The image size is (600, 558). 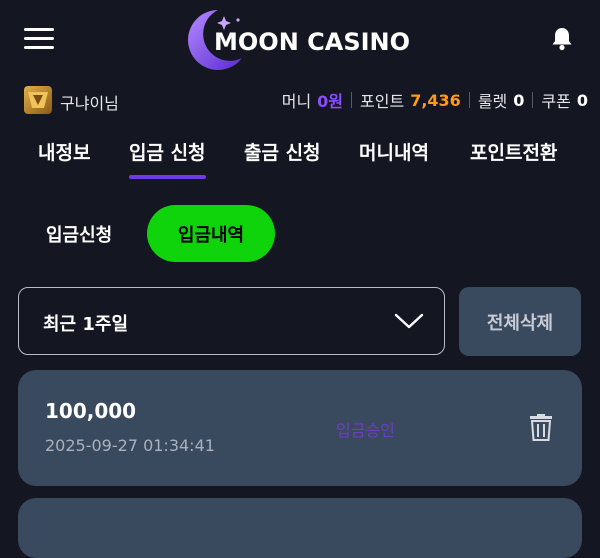 I want to click on delete-all-button: 전체삭제, so click(x=520, y=321).